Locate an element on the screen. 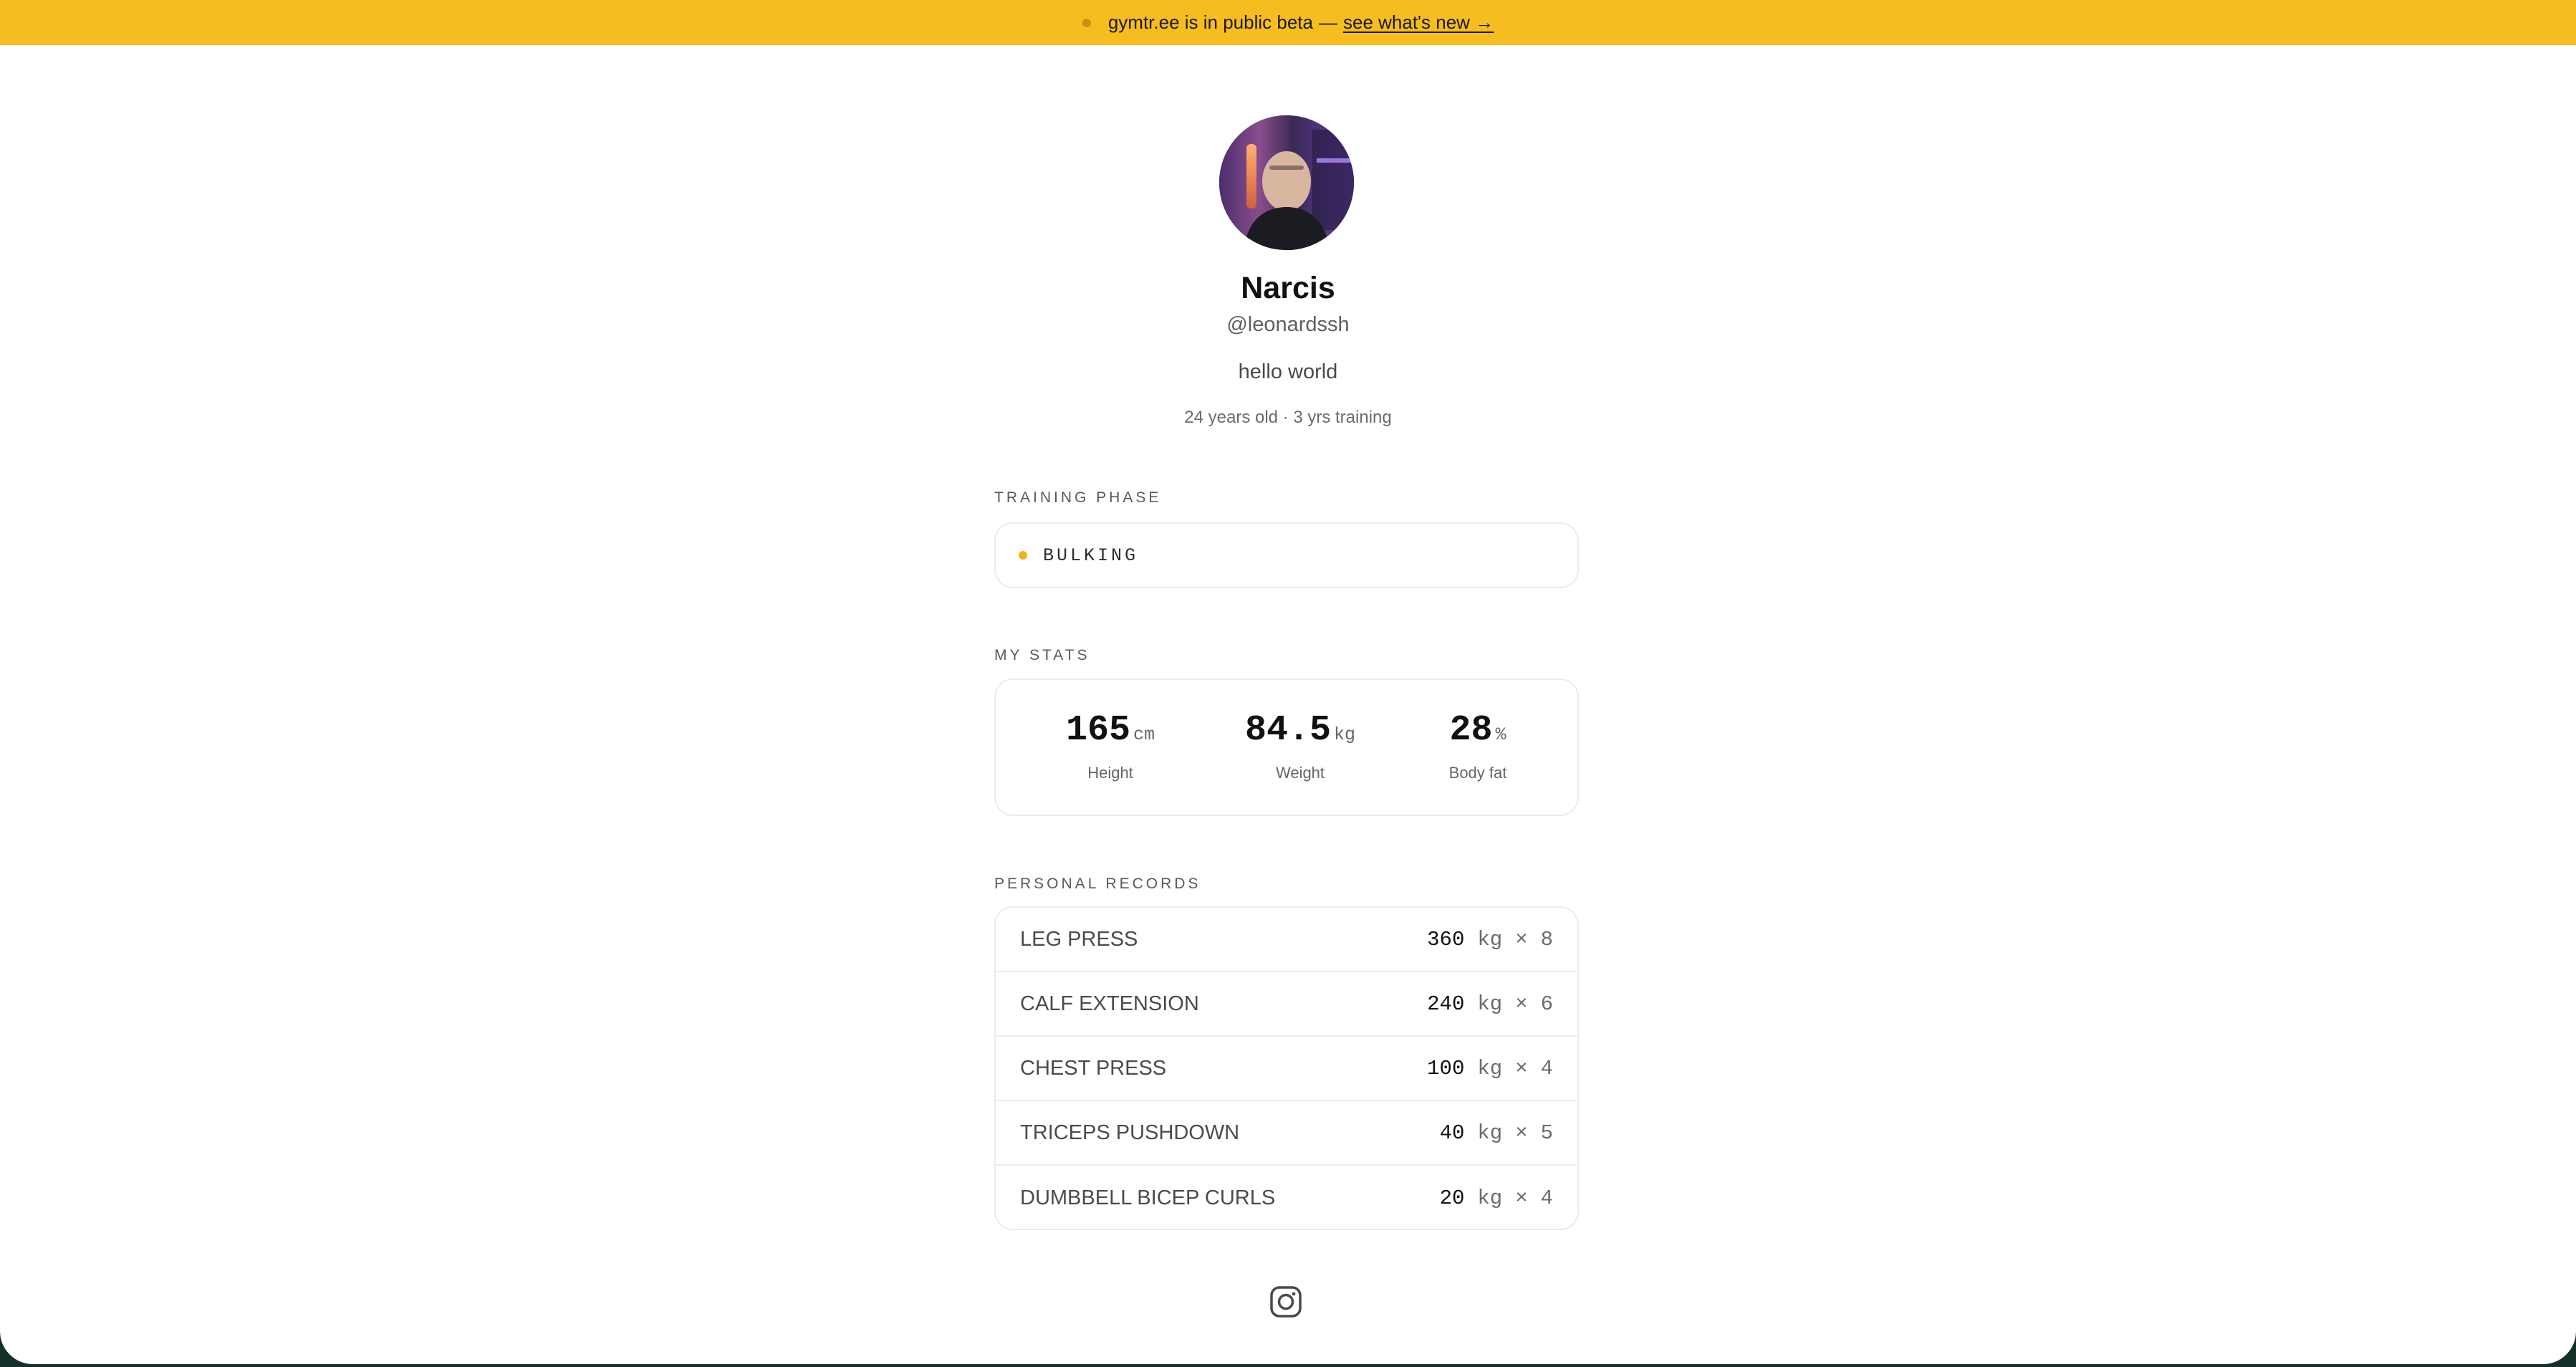 Image resolution: width=2576 pixels, height=1367 pixels. record-value: 360 kg × 8 is located at coordinates (1490, 940).